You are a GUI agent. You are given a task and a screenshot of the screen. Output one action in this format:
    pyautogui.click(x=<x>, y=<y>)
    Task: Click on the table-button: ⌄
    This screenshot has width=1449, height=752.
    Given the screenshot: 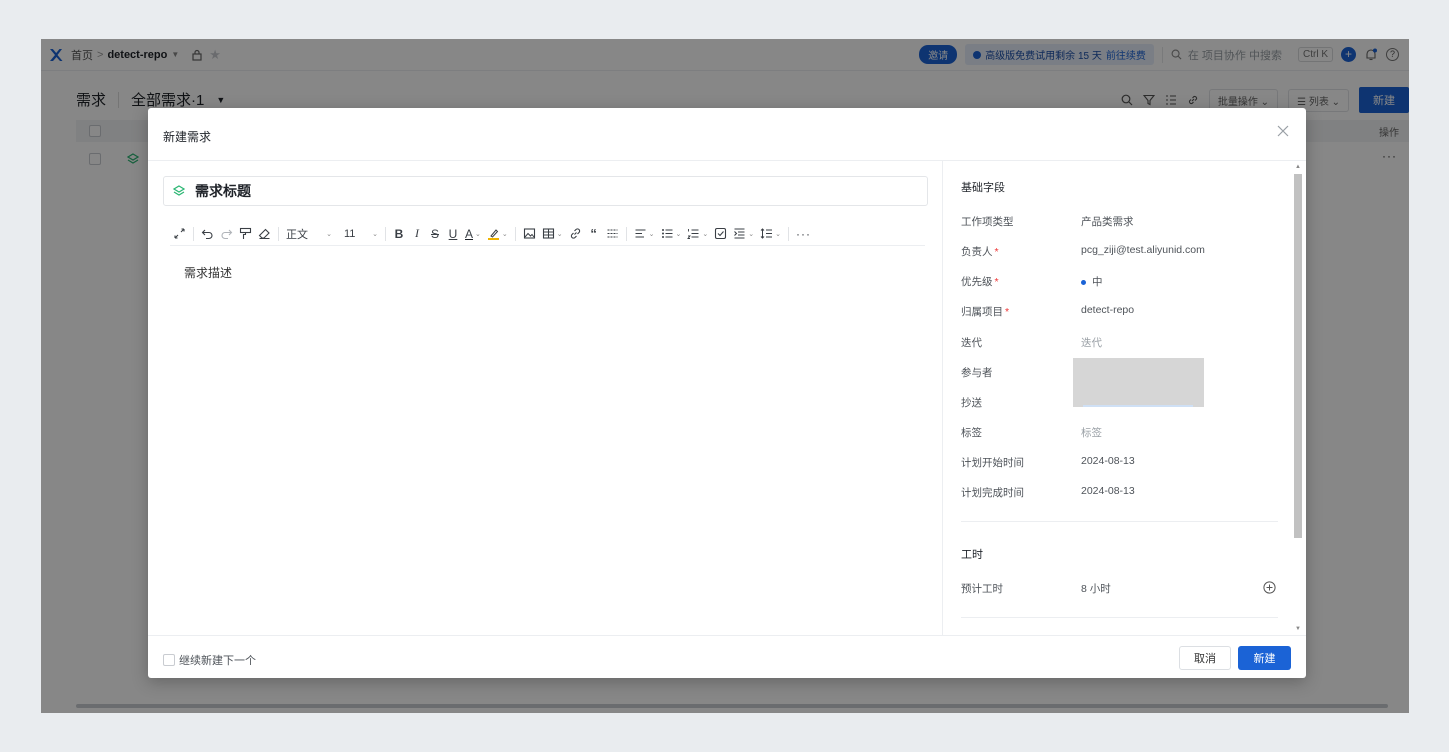 What is the action you would take?
    pyautogui.click(x=552, y=234)
    